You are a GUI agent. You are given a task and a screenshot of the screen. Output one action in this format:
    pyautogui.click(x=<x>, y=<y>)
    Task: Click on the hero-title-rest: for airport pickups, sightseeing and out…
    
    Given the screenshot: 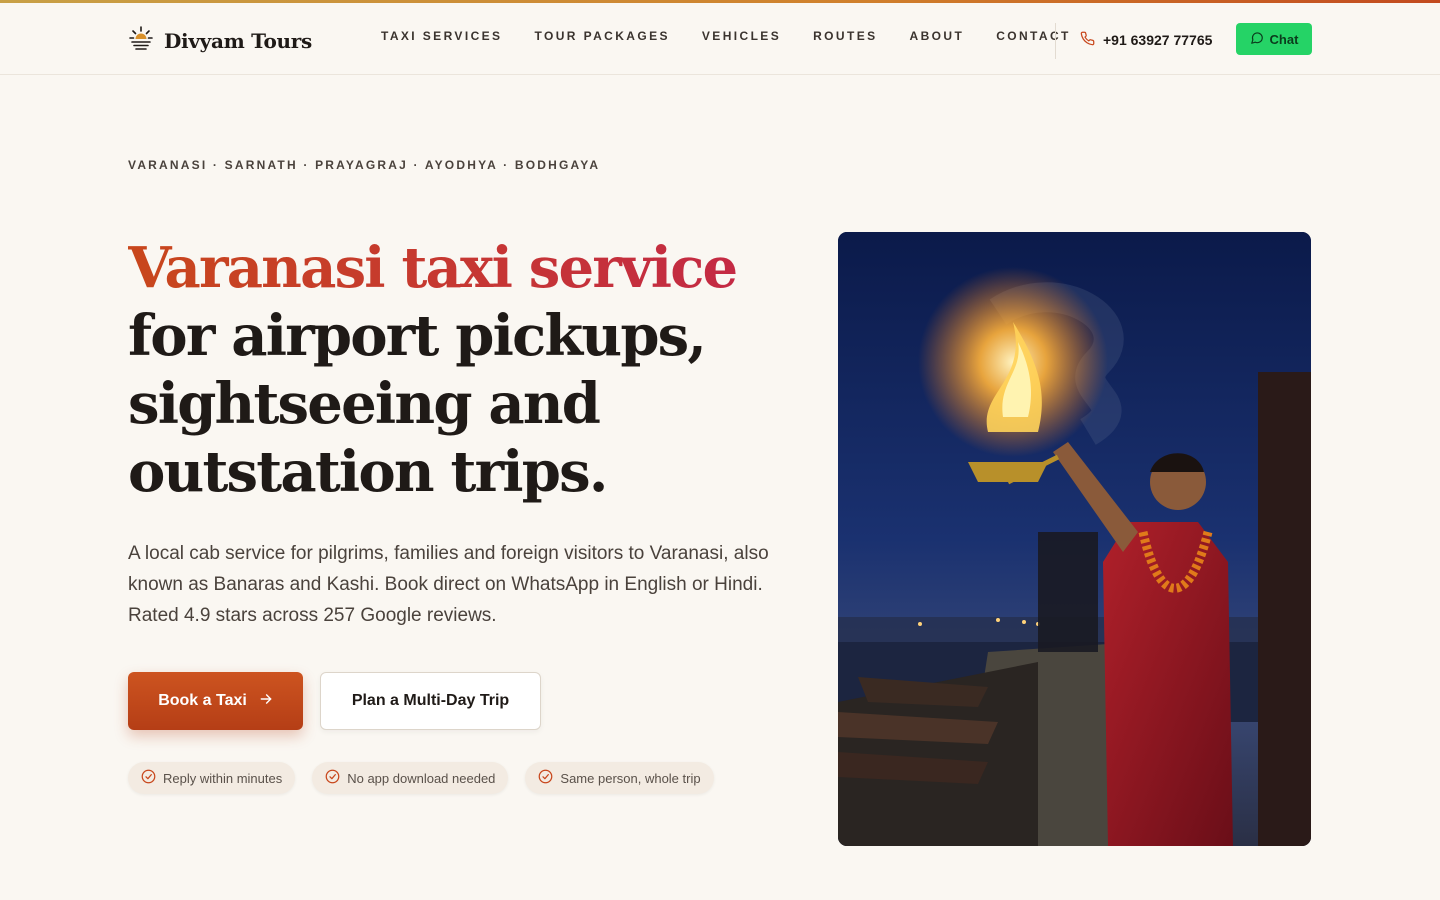 What is the action you would take?
    pyautogui.click(x=417, y=404)
    